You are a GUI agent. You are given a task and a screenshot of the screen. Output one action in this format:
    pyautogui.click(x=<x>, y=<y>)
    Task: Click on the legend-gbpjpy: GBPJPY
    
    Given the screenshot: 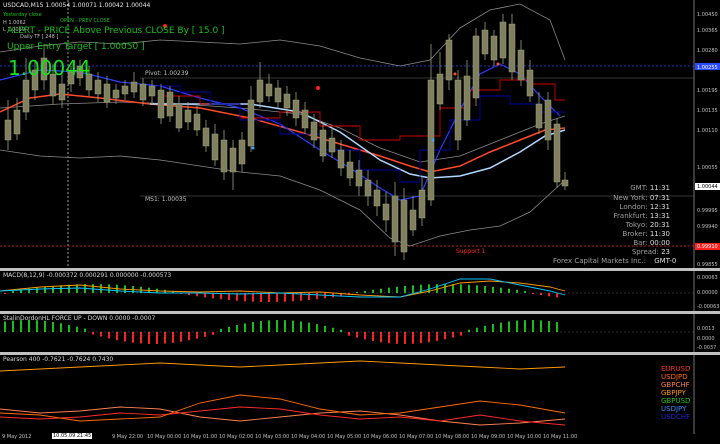 What is the action you would take?
    pyautogui.click(x=673, y=393)
    